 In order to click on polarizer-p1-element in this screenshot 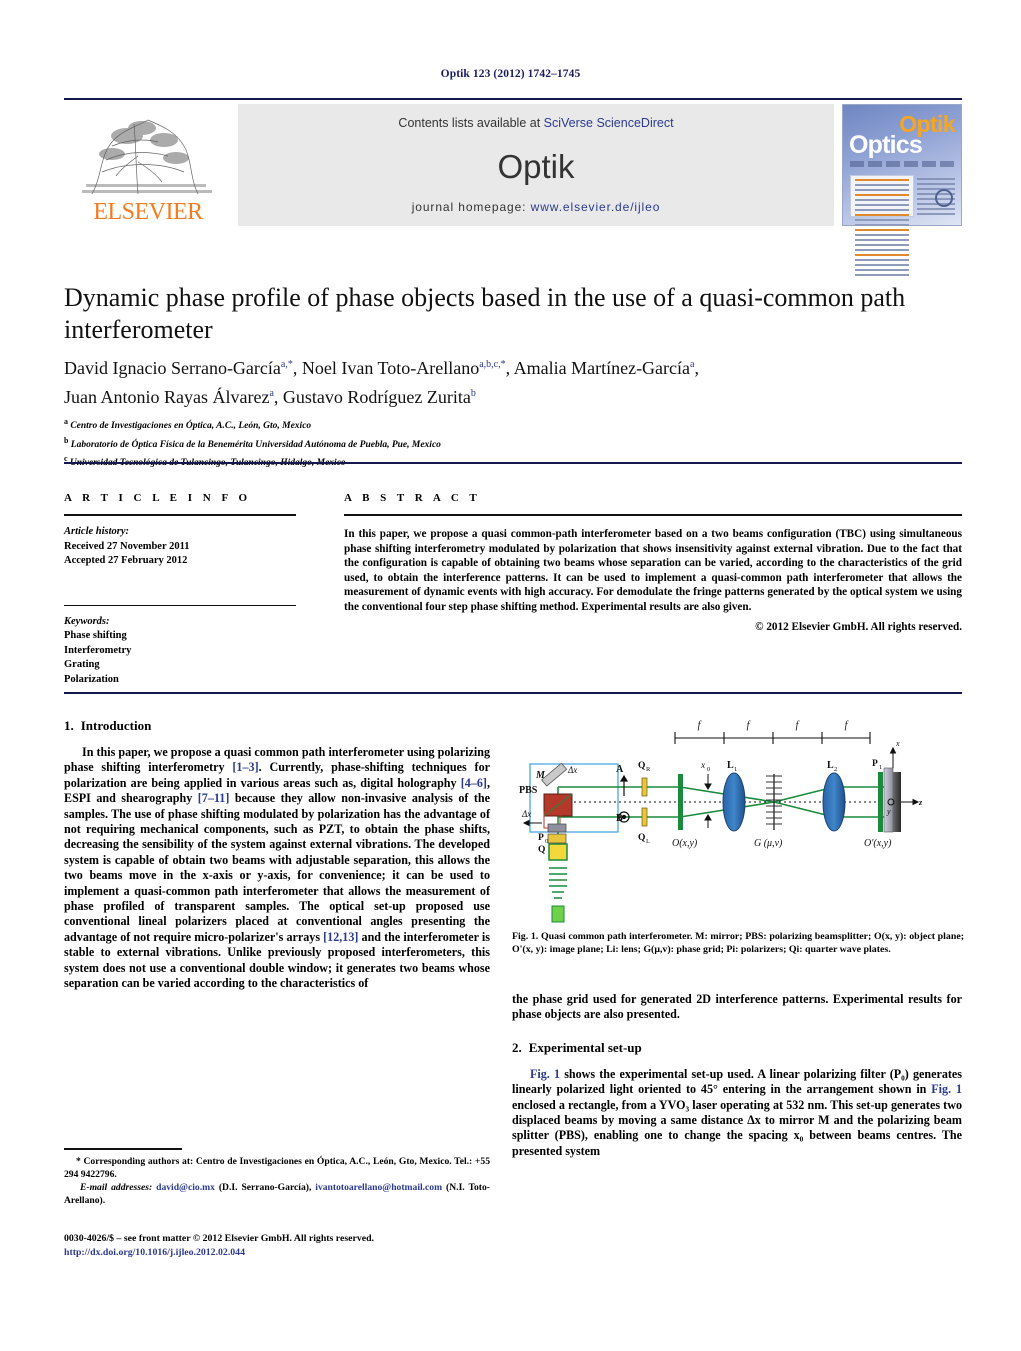, I will do `click(880, 802)`.